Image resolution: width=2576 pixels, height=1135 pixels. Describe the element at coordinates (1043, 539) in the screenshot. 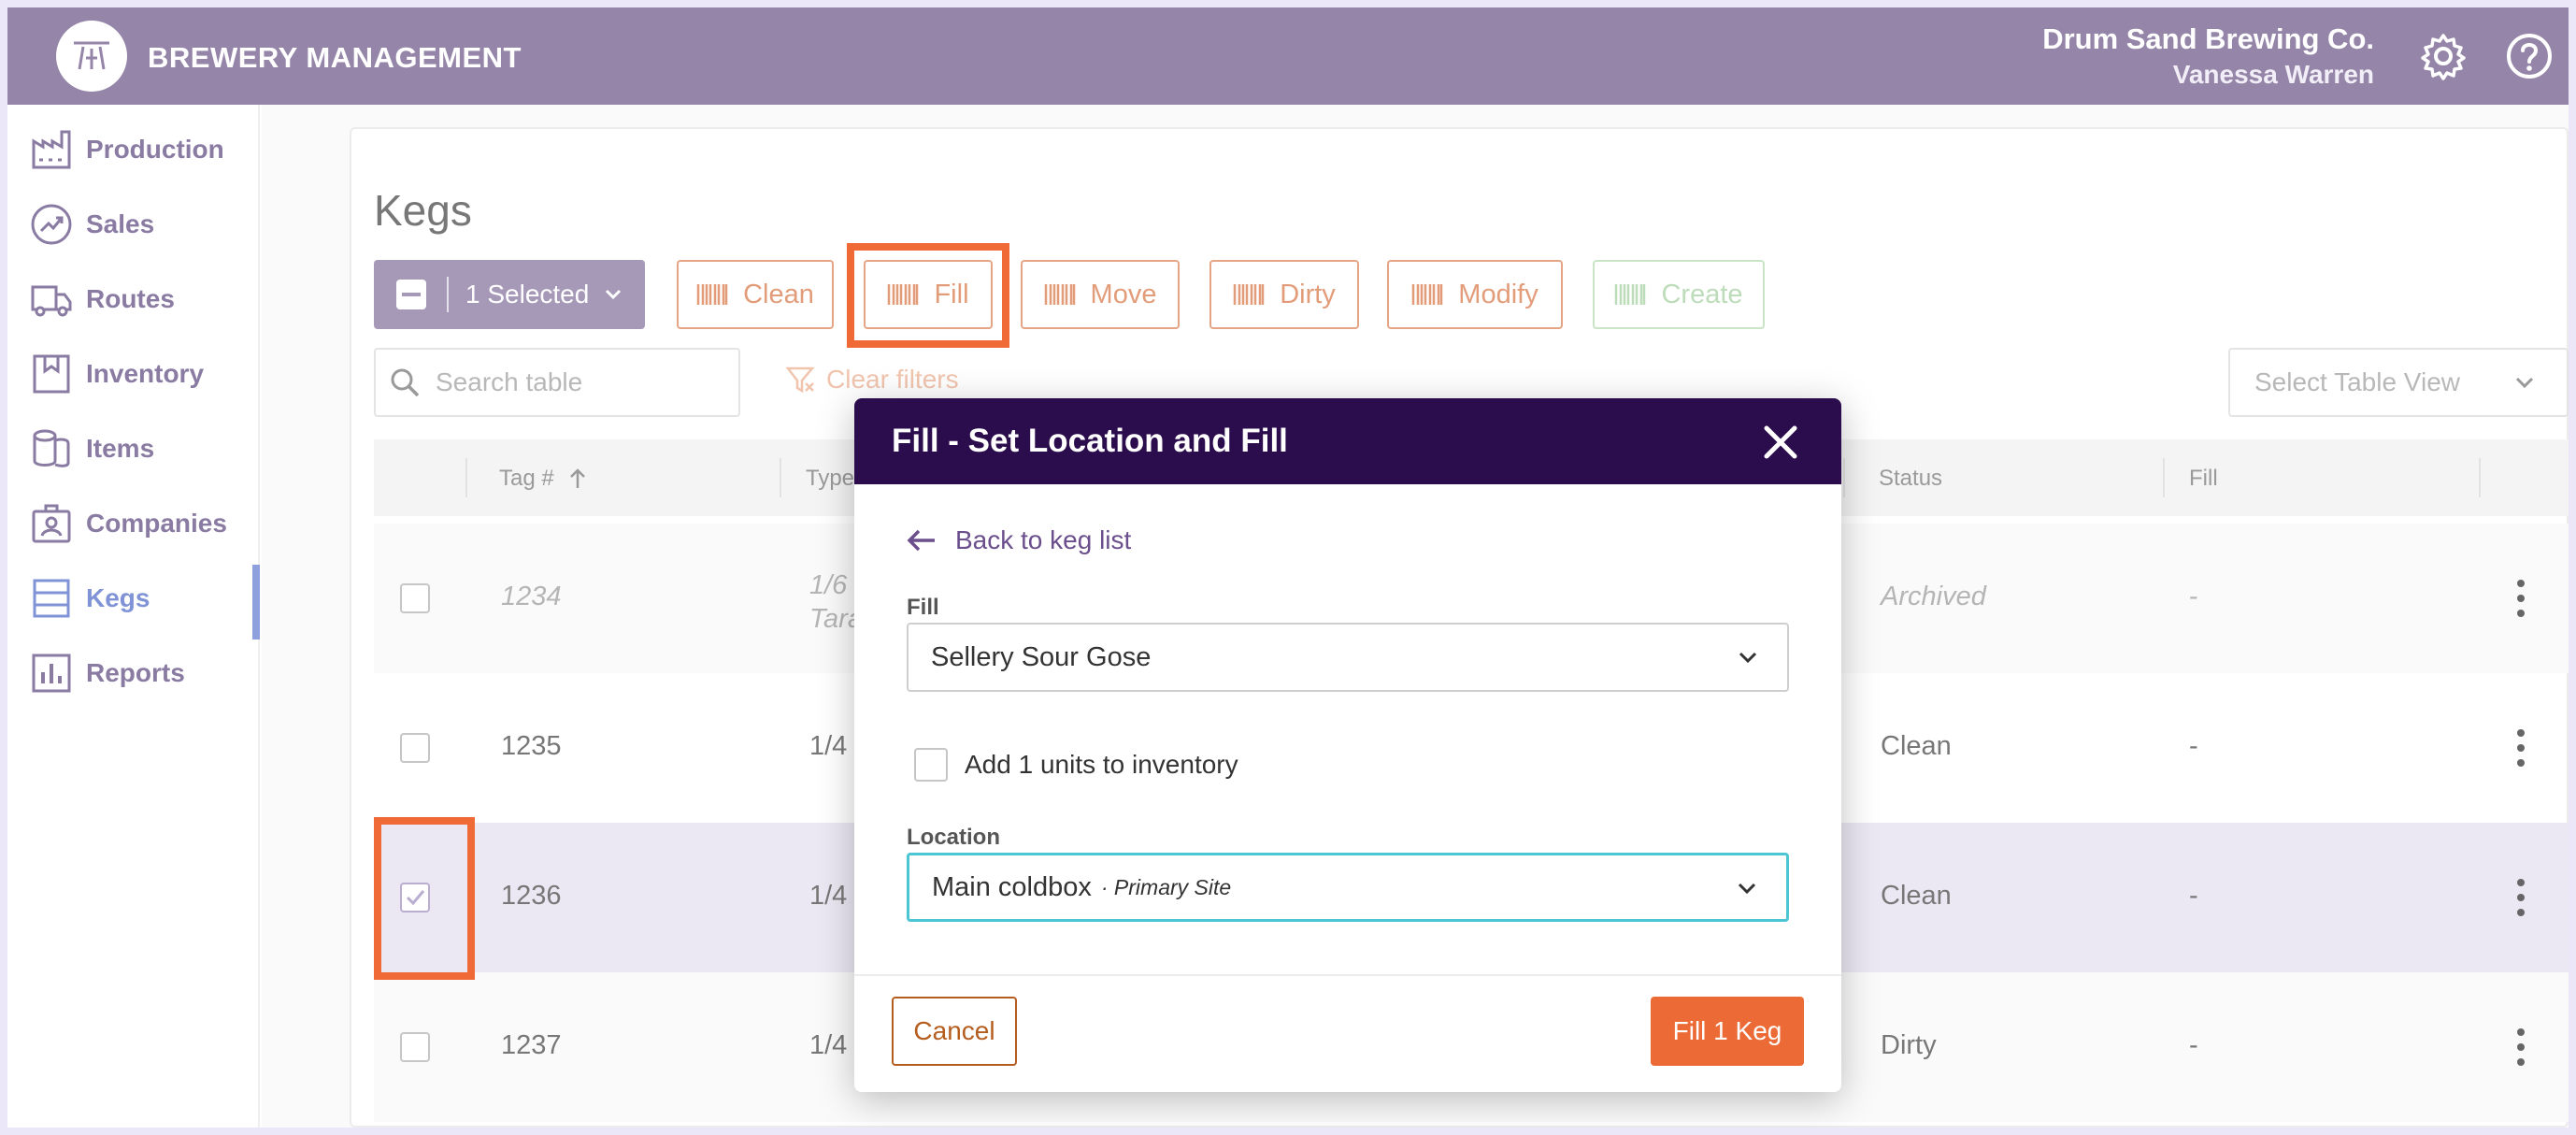

I see `back-link-label: Back to keg list` at that location.